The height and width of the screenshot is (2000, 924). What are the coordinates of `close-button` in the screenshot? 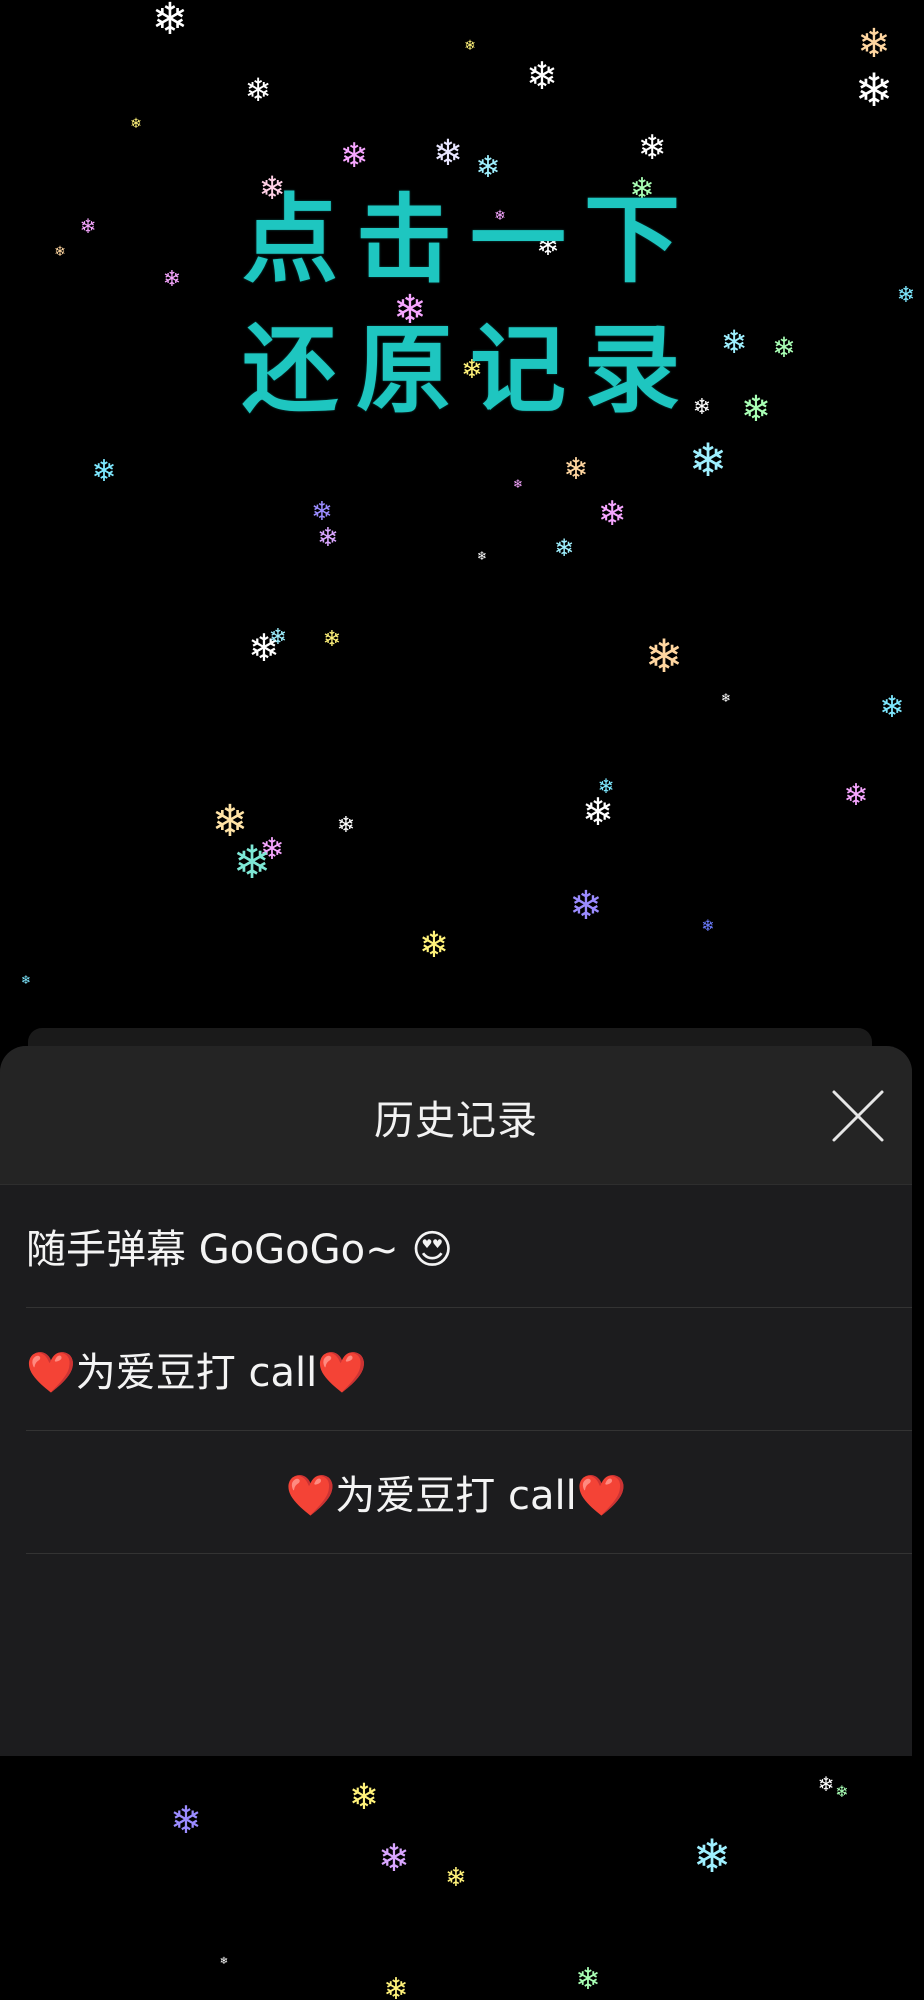 It's located at (858, 1116).